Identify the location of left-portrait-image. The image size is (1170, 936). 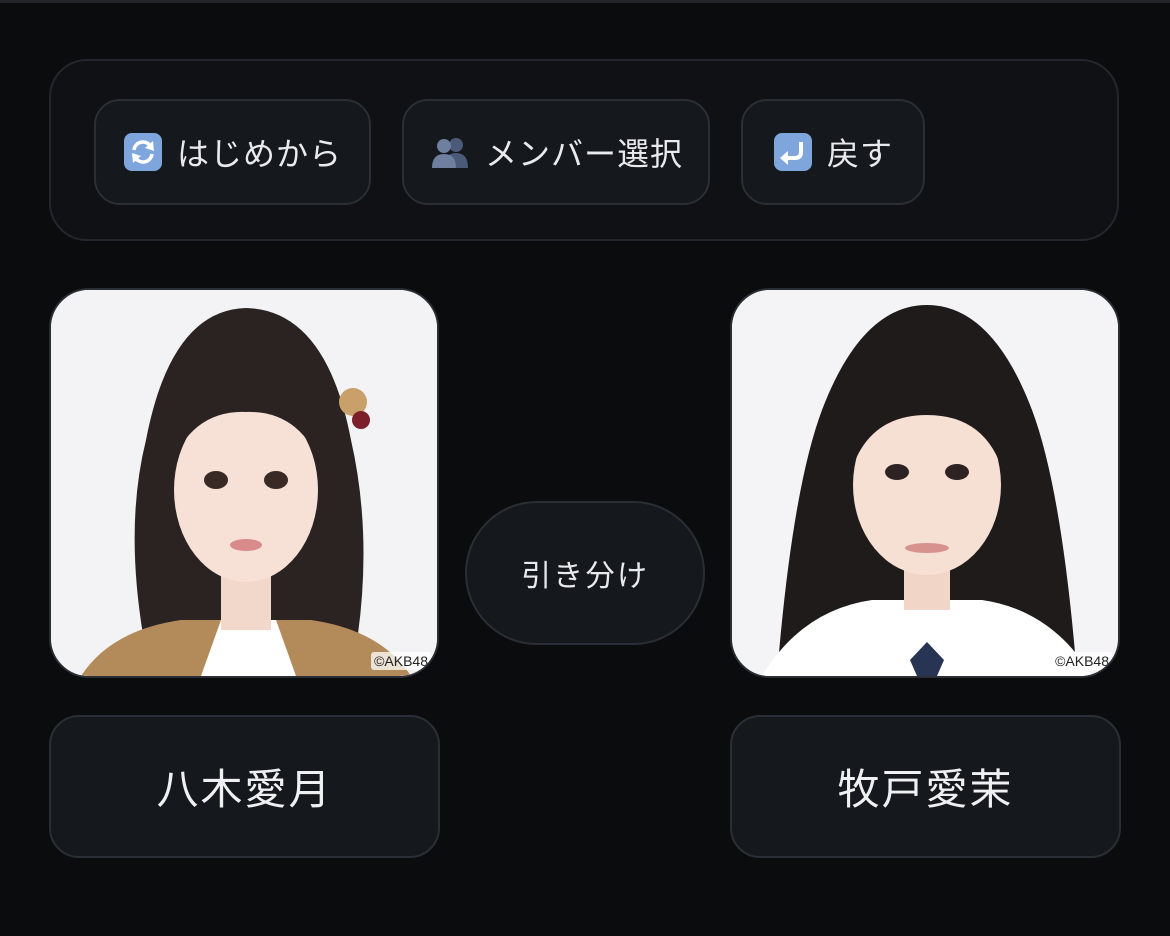
(244, 483).